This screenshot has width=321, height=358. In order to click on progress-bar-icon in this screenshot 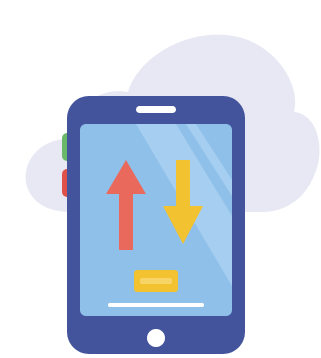, I will do `click(156, 281)`.